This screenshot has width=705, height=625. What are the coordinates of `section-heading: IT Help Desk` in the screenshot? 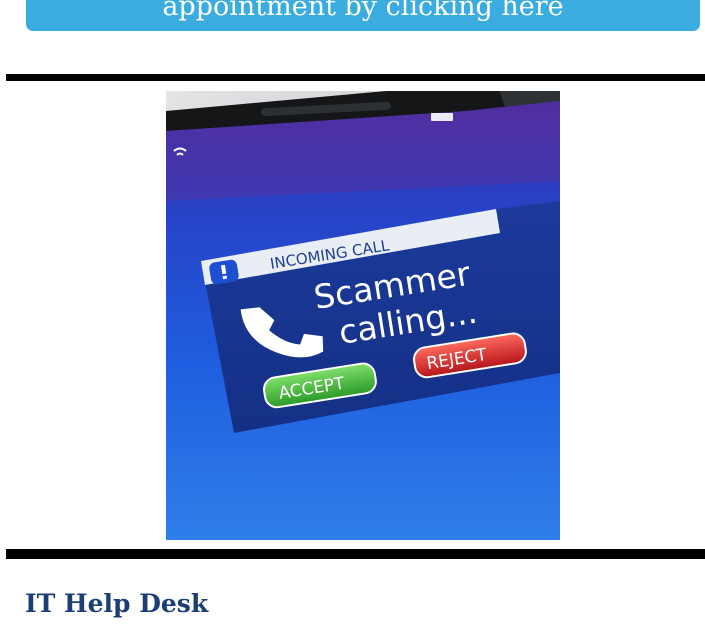 It's located at (117, 603).